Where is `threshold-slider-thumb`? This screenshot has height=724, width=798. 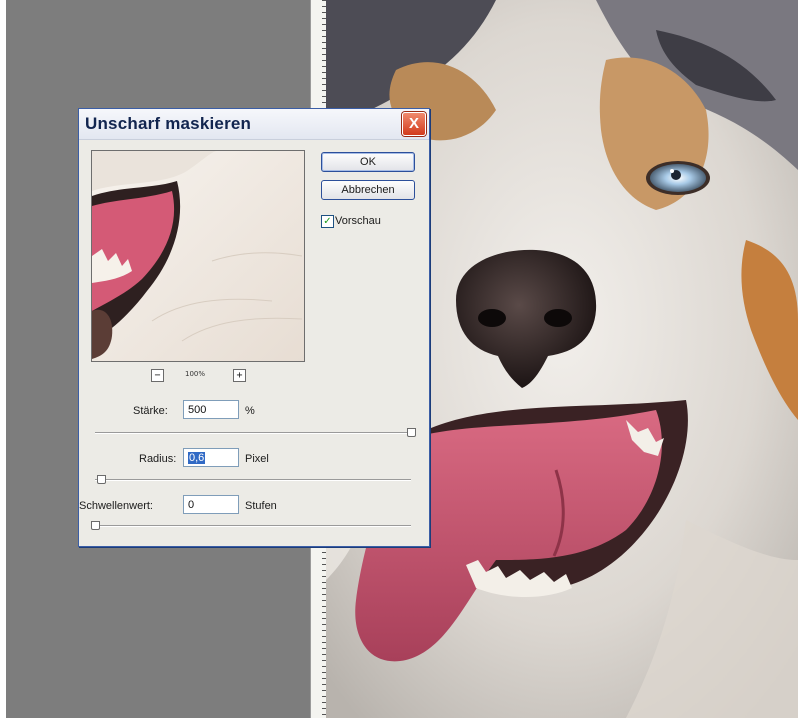
threshold-slider-thumb is located at coordinates (95, 525).